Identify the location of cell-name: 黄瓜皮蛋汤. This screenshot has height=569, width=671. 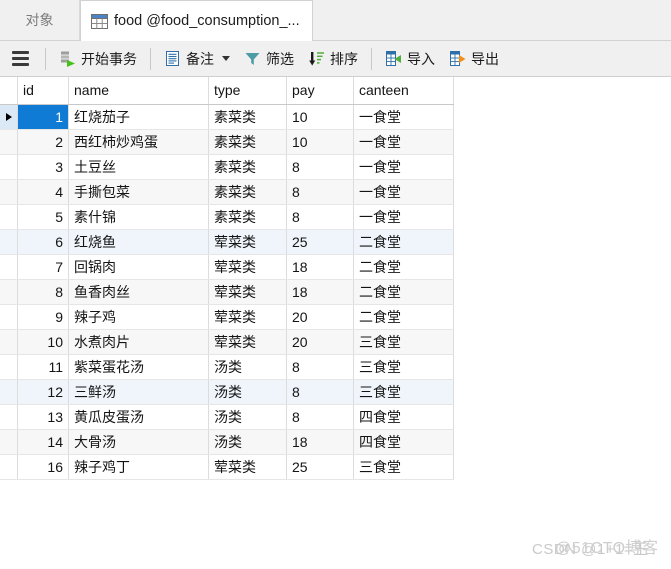
(138, 417).